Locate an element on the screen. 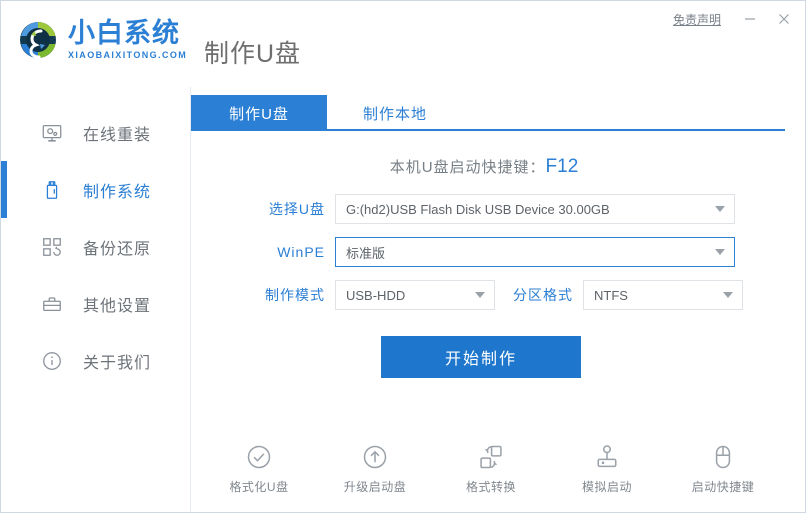 This screenshot has height=513, width=806. partition-format-dropdown: NTFS is located at coordinates (663, 295).